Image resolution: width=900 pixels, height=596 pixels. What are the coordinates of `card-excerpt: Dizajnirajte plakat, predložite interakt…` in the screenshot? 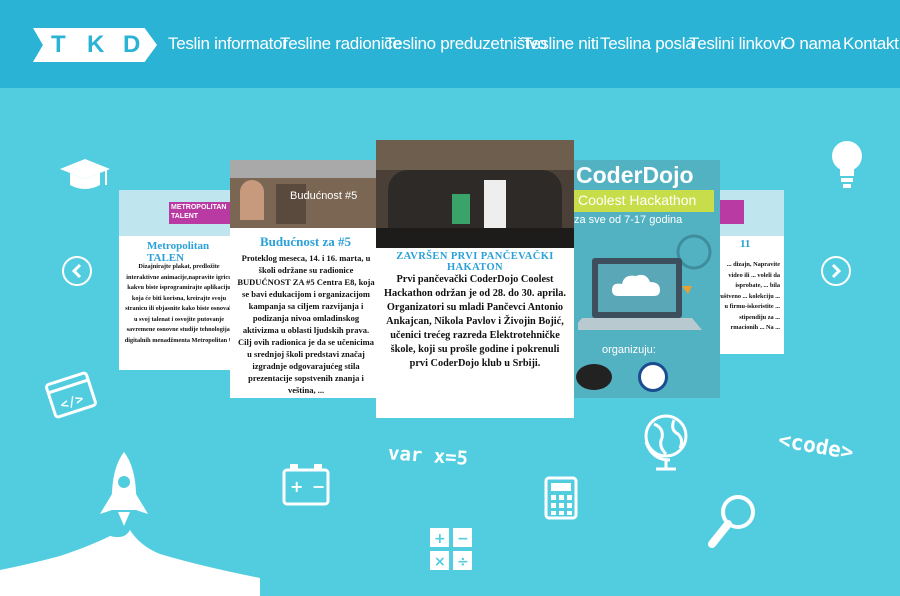 It's located at (179, 303).